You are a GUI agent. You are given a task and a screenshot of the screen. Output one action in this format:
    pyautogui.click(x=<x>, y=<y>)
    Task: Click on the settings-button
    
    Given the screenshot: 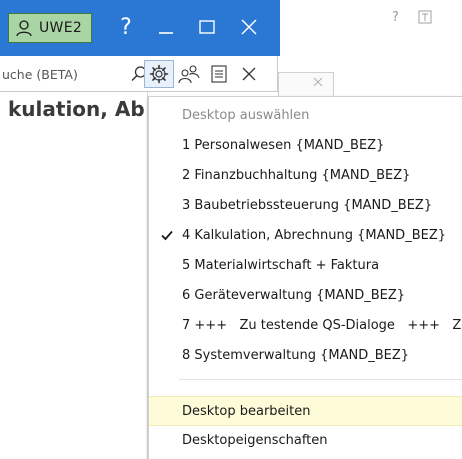 What is the action you would take?
    pyautogui.click(x=159, y=74)
    